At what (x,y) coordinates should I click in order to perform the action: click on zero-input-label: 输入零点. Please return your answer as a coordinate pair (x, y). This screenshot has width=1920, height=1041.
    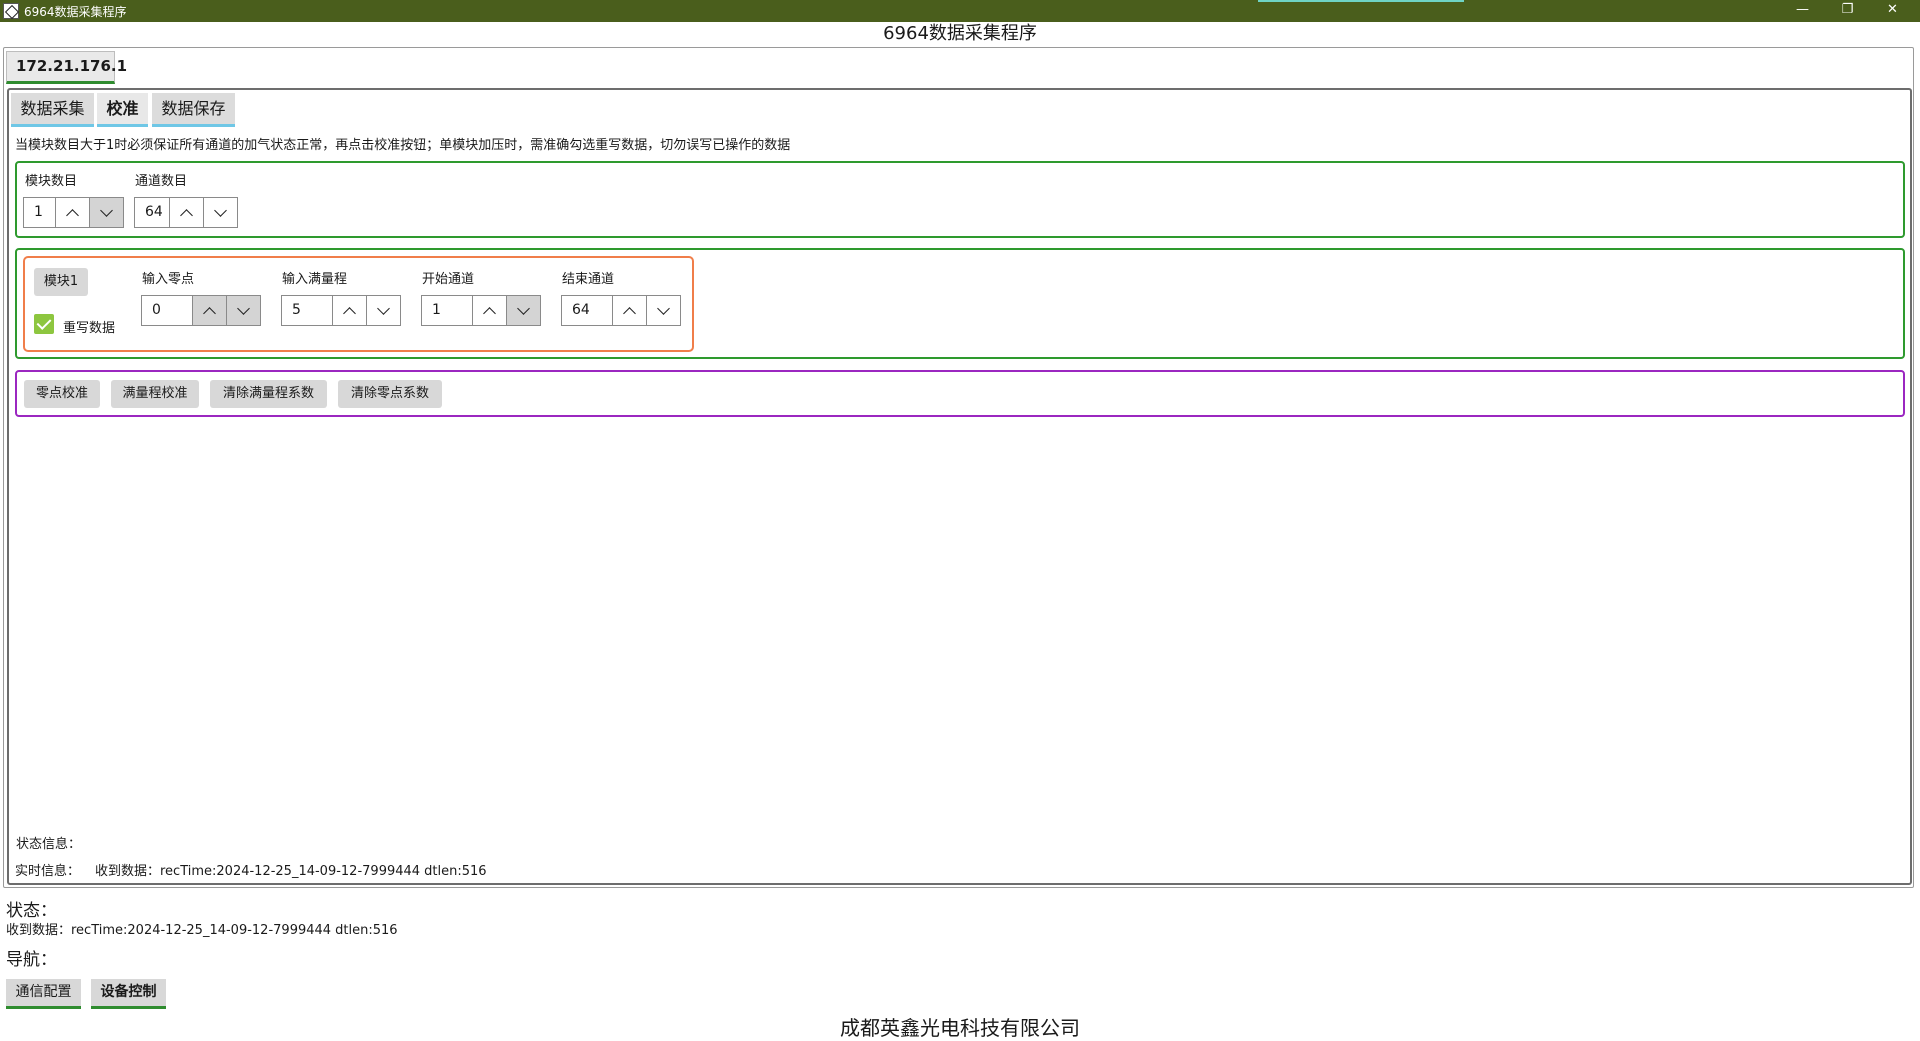
    Looking at the image, I should click on (168, 279).